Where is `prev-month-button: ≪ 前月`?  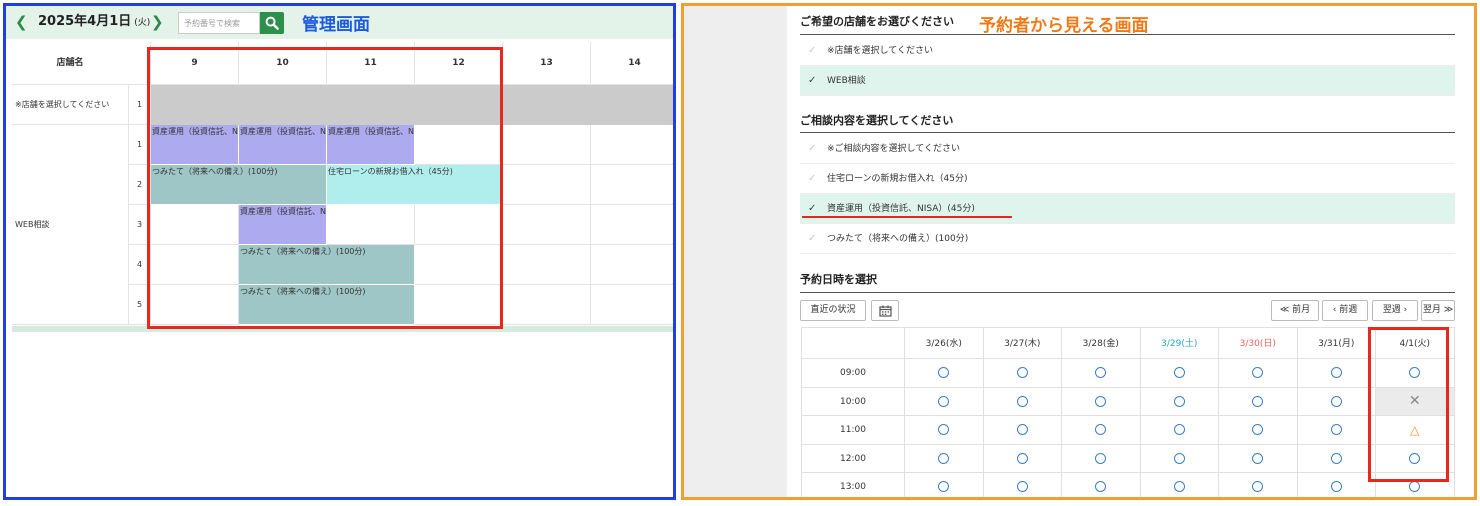
prev-month-button: ≪ 前月 is located at coordinates (1295, 310).